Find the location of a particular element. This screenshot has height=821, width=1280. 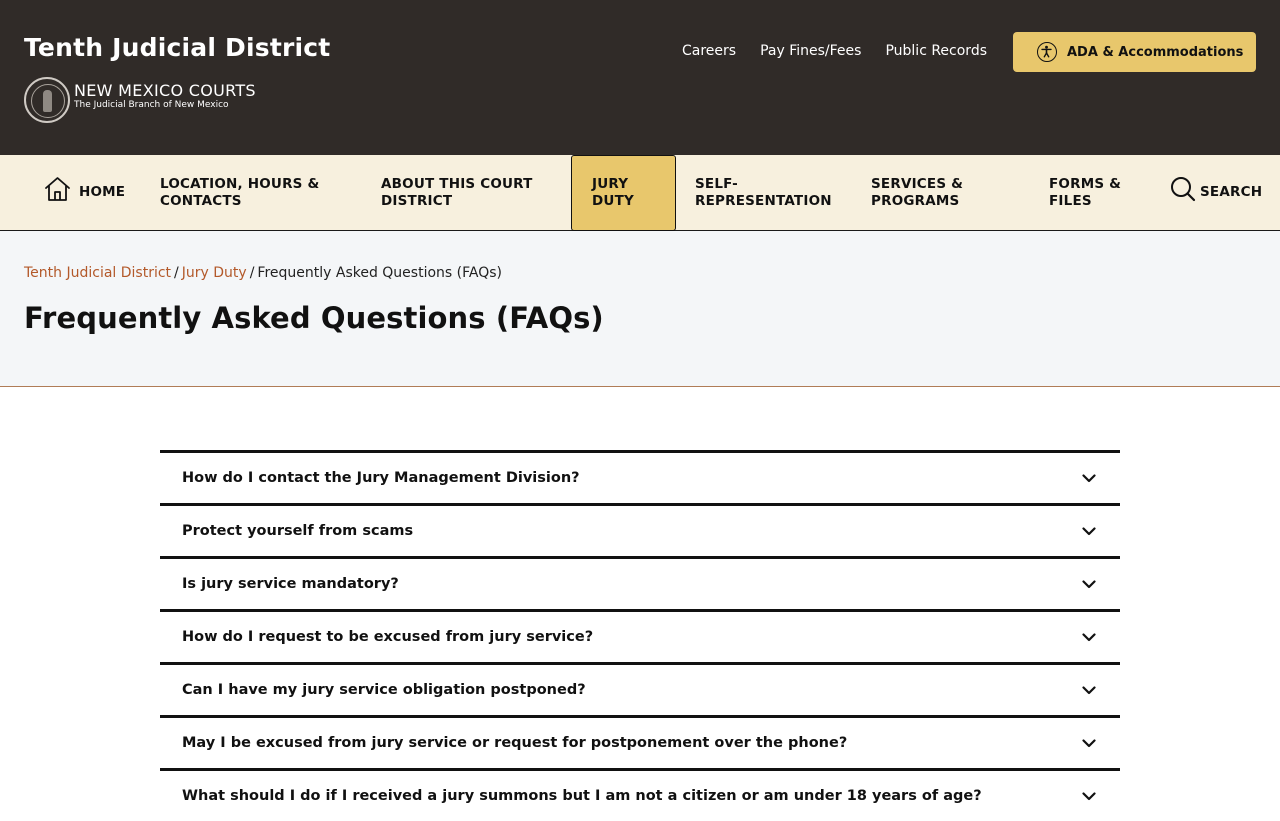

nav-about-court-district: ABOUT THIS COURT DISTRICT is located at coordinates (466, 192).